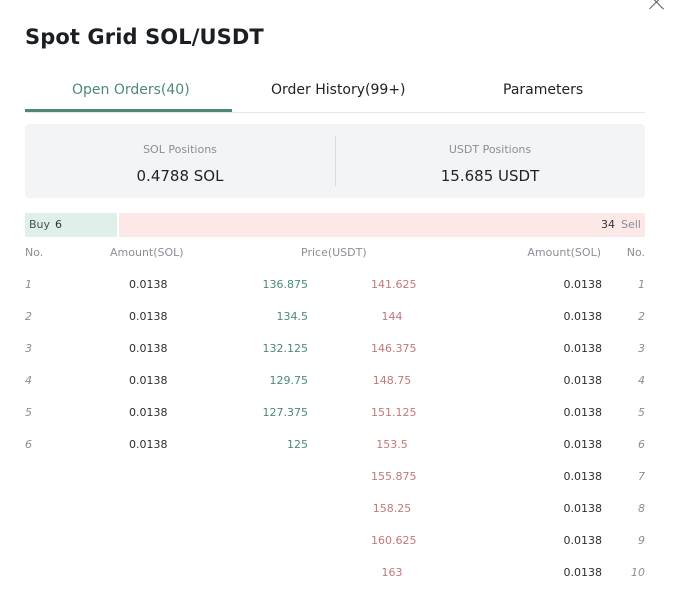 This screenshot has width=674, height=590. Describe the element at coordinates (28, 348) in the screenshot. I see `buy-order-no: 3` at that location.